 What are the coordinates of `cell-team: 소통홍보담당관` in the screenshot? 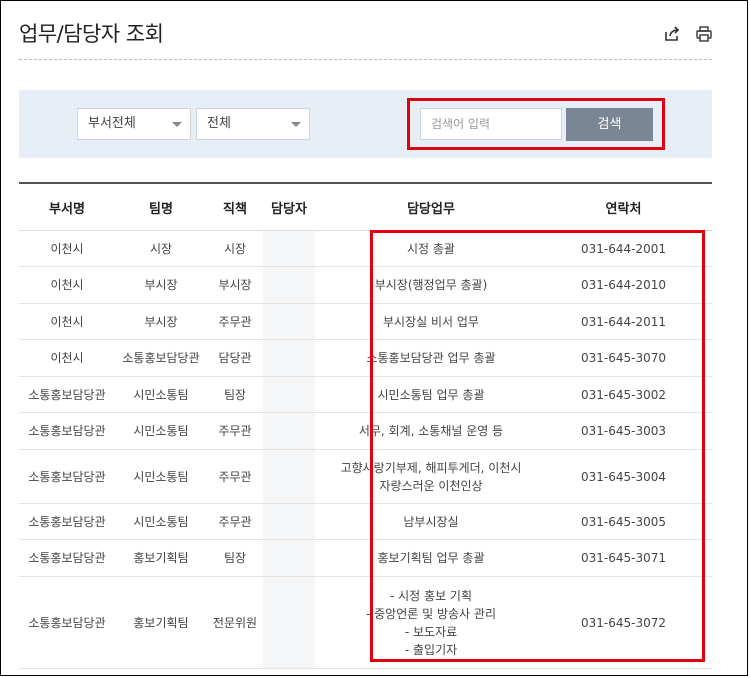 It's located at (161, 358).